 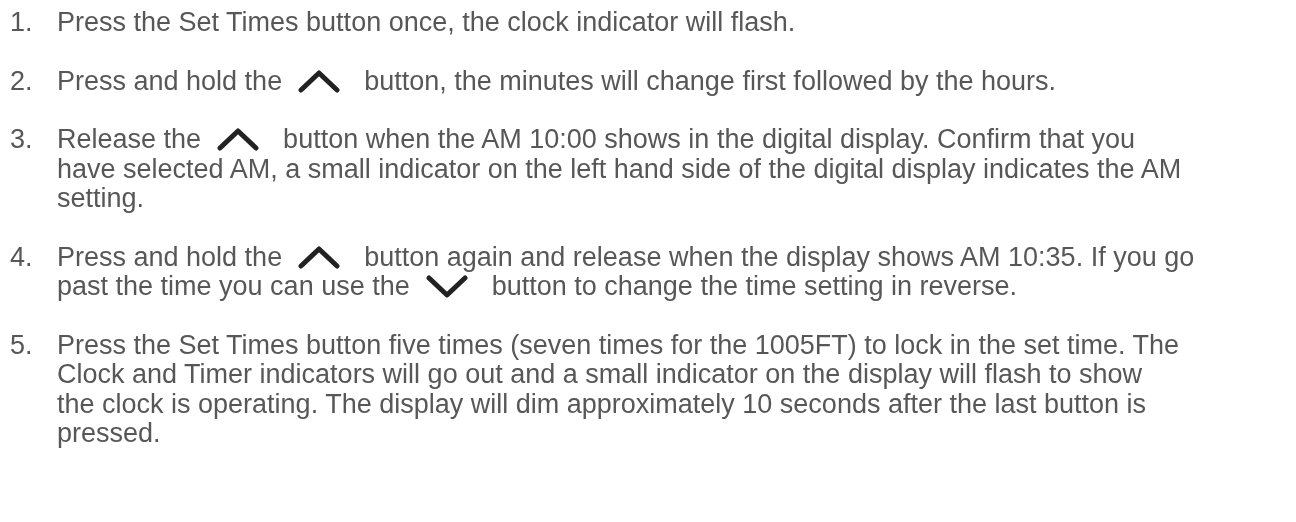 What do you see at coordinates (22, 140) in the screenshot?
I see `step-number: 3.` at bounding box center [22, 140].